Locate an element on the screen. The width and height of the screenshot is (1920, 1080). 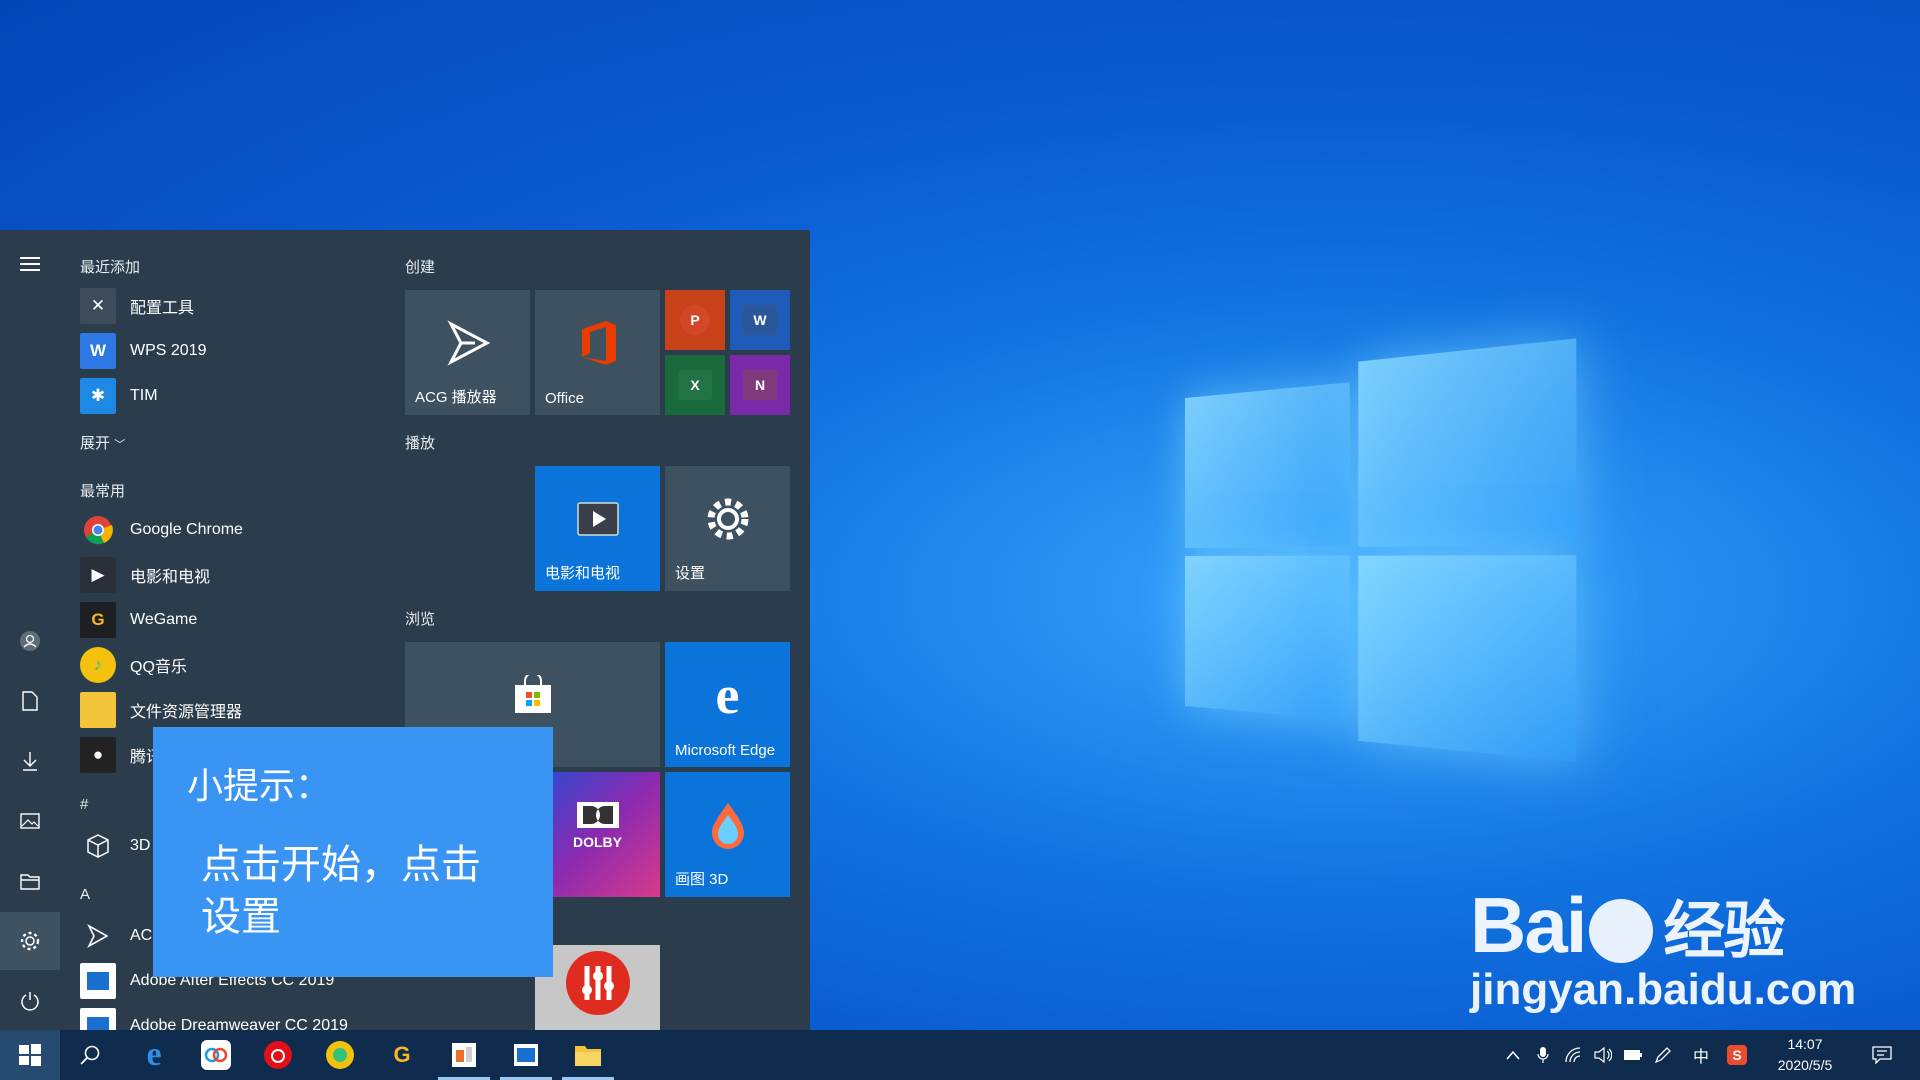
office-icon is located at coordinates (597, 342).